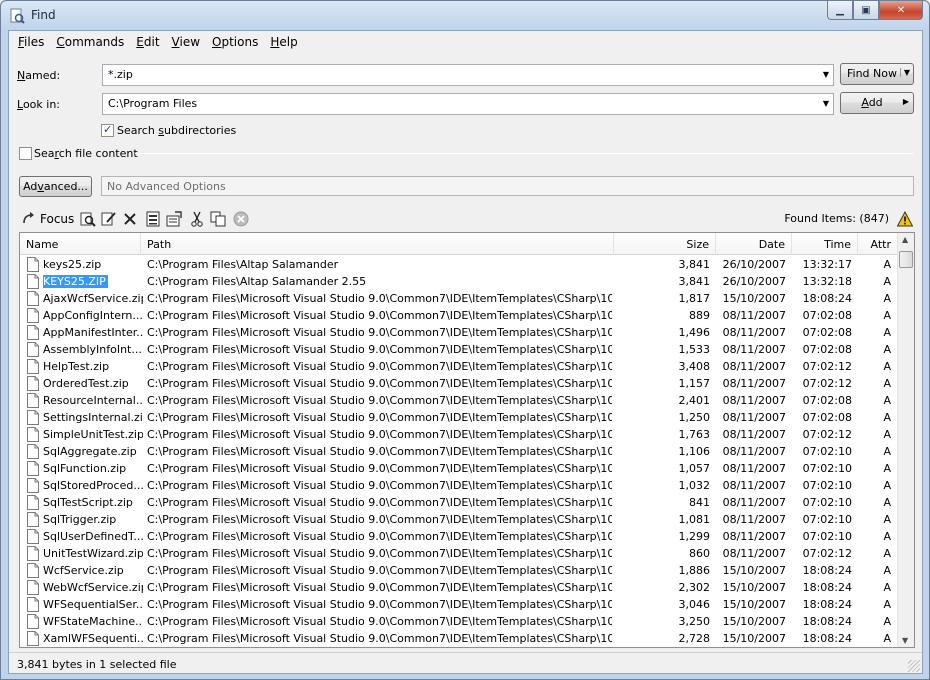  Describe the element at coordinates (694, 638) in the screenshot. I see `cell-size: 2,728` at that location.